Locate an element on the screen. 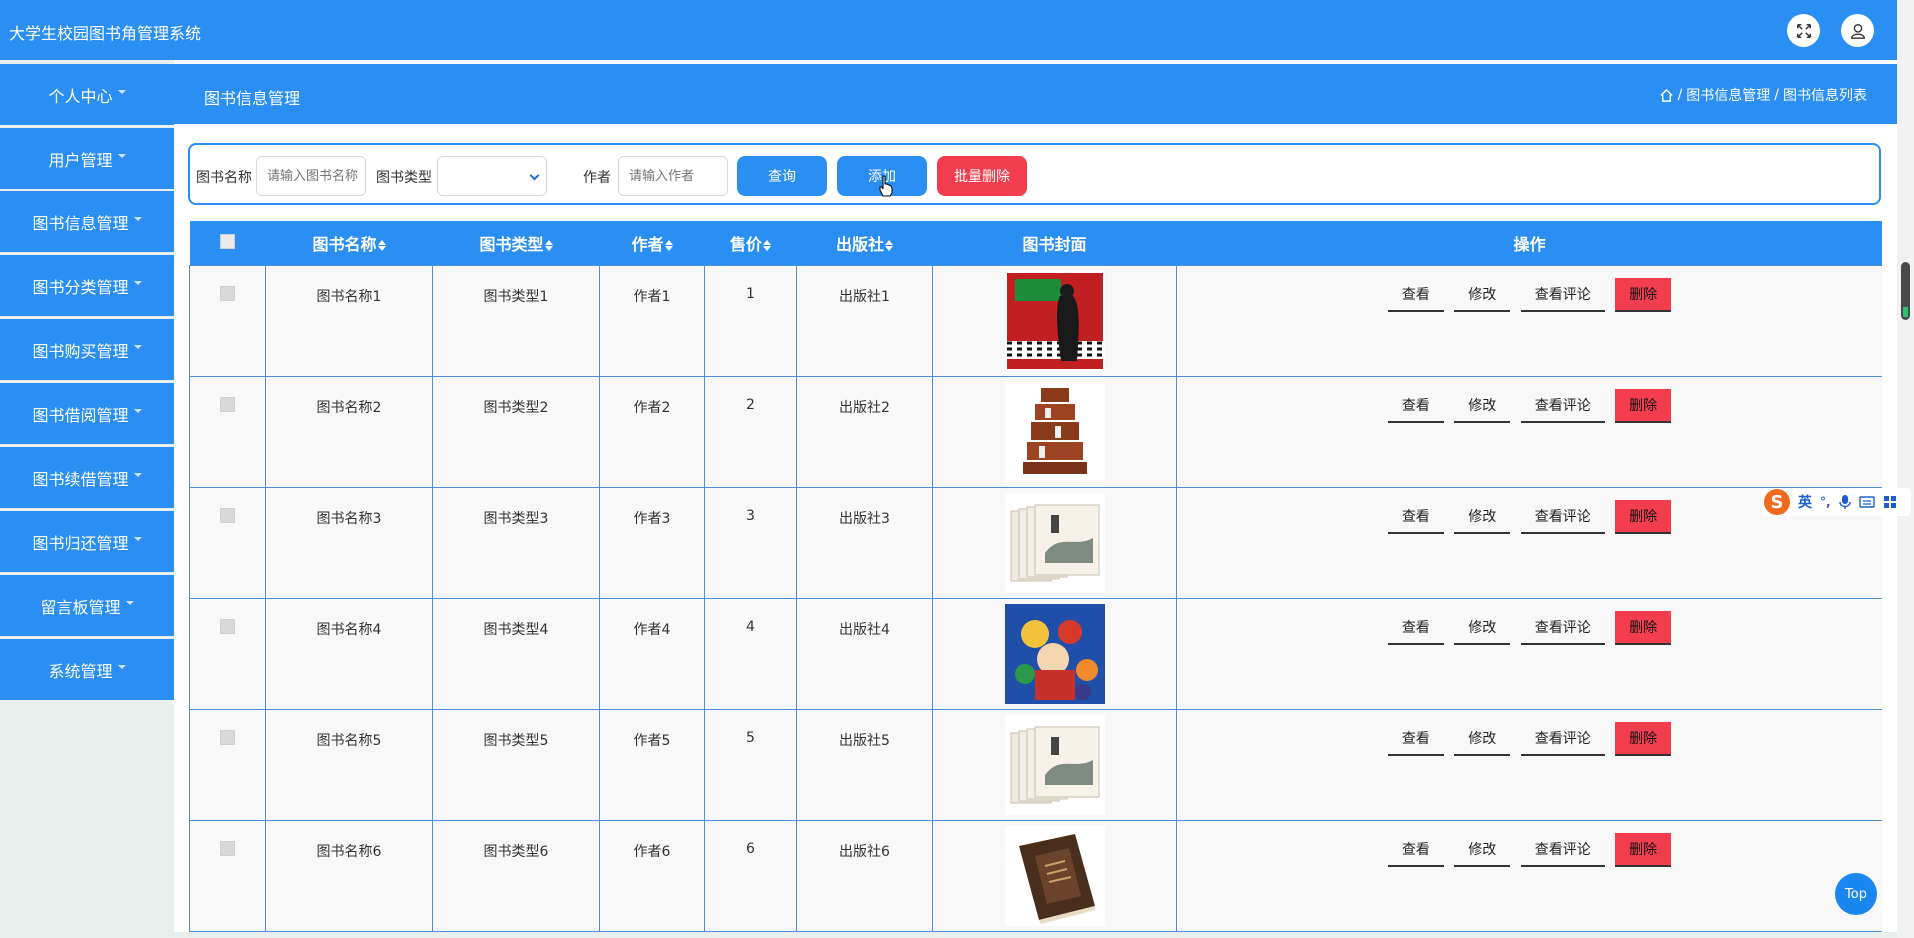 Image resolution: width=1914 pixels, height=938 pixels. batch-delete-button: 批量删除 is located at coordinates (982, 176).